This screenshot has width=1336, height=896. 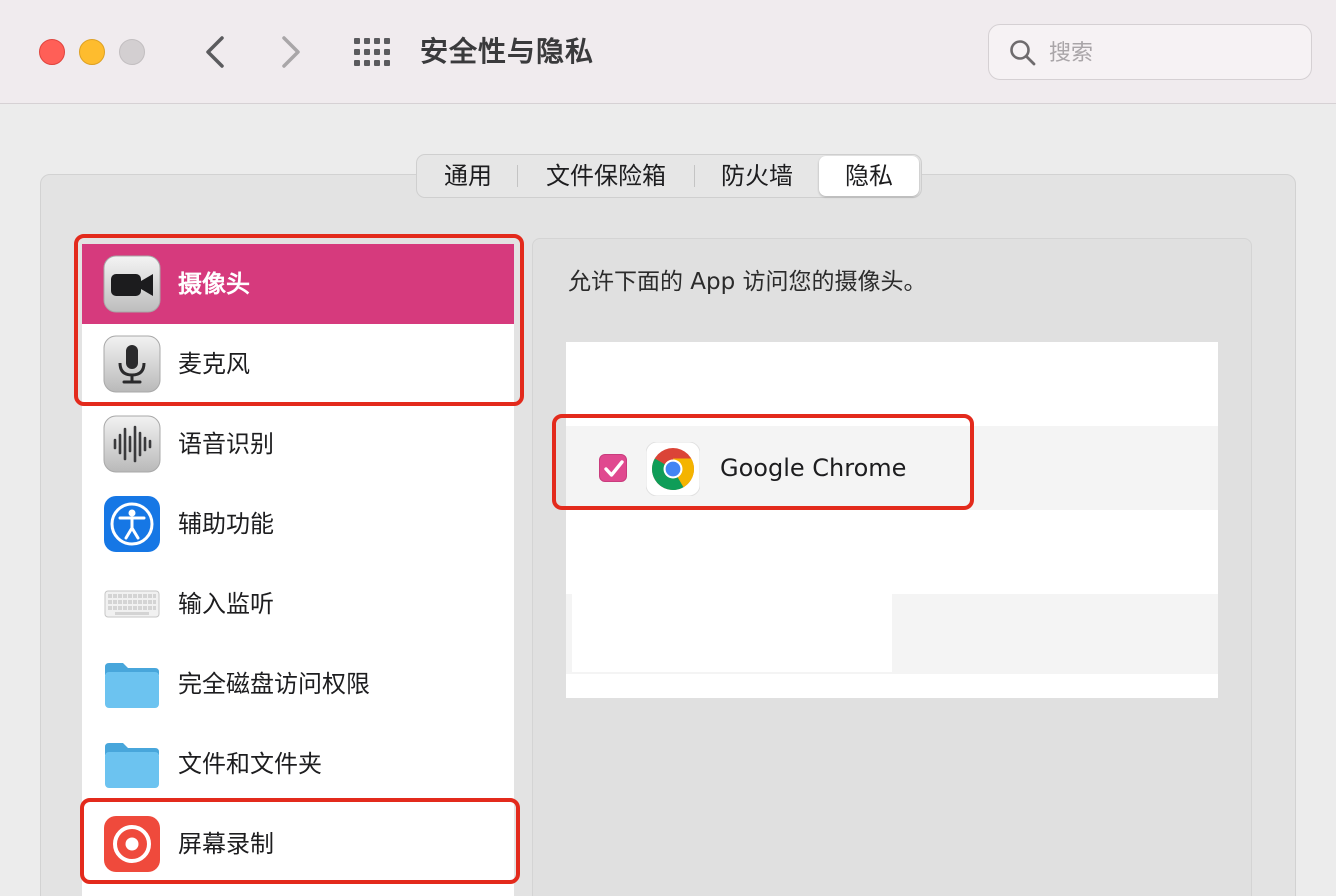 What do you see at coordinates (298, 444) in the screenshot?
I see `sidebar-item-speech-recognition: 语音识别` at bounding box center [298, 444].